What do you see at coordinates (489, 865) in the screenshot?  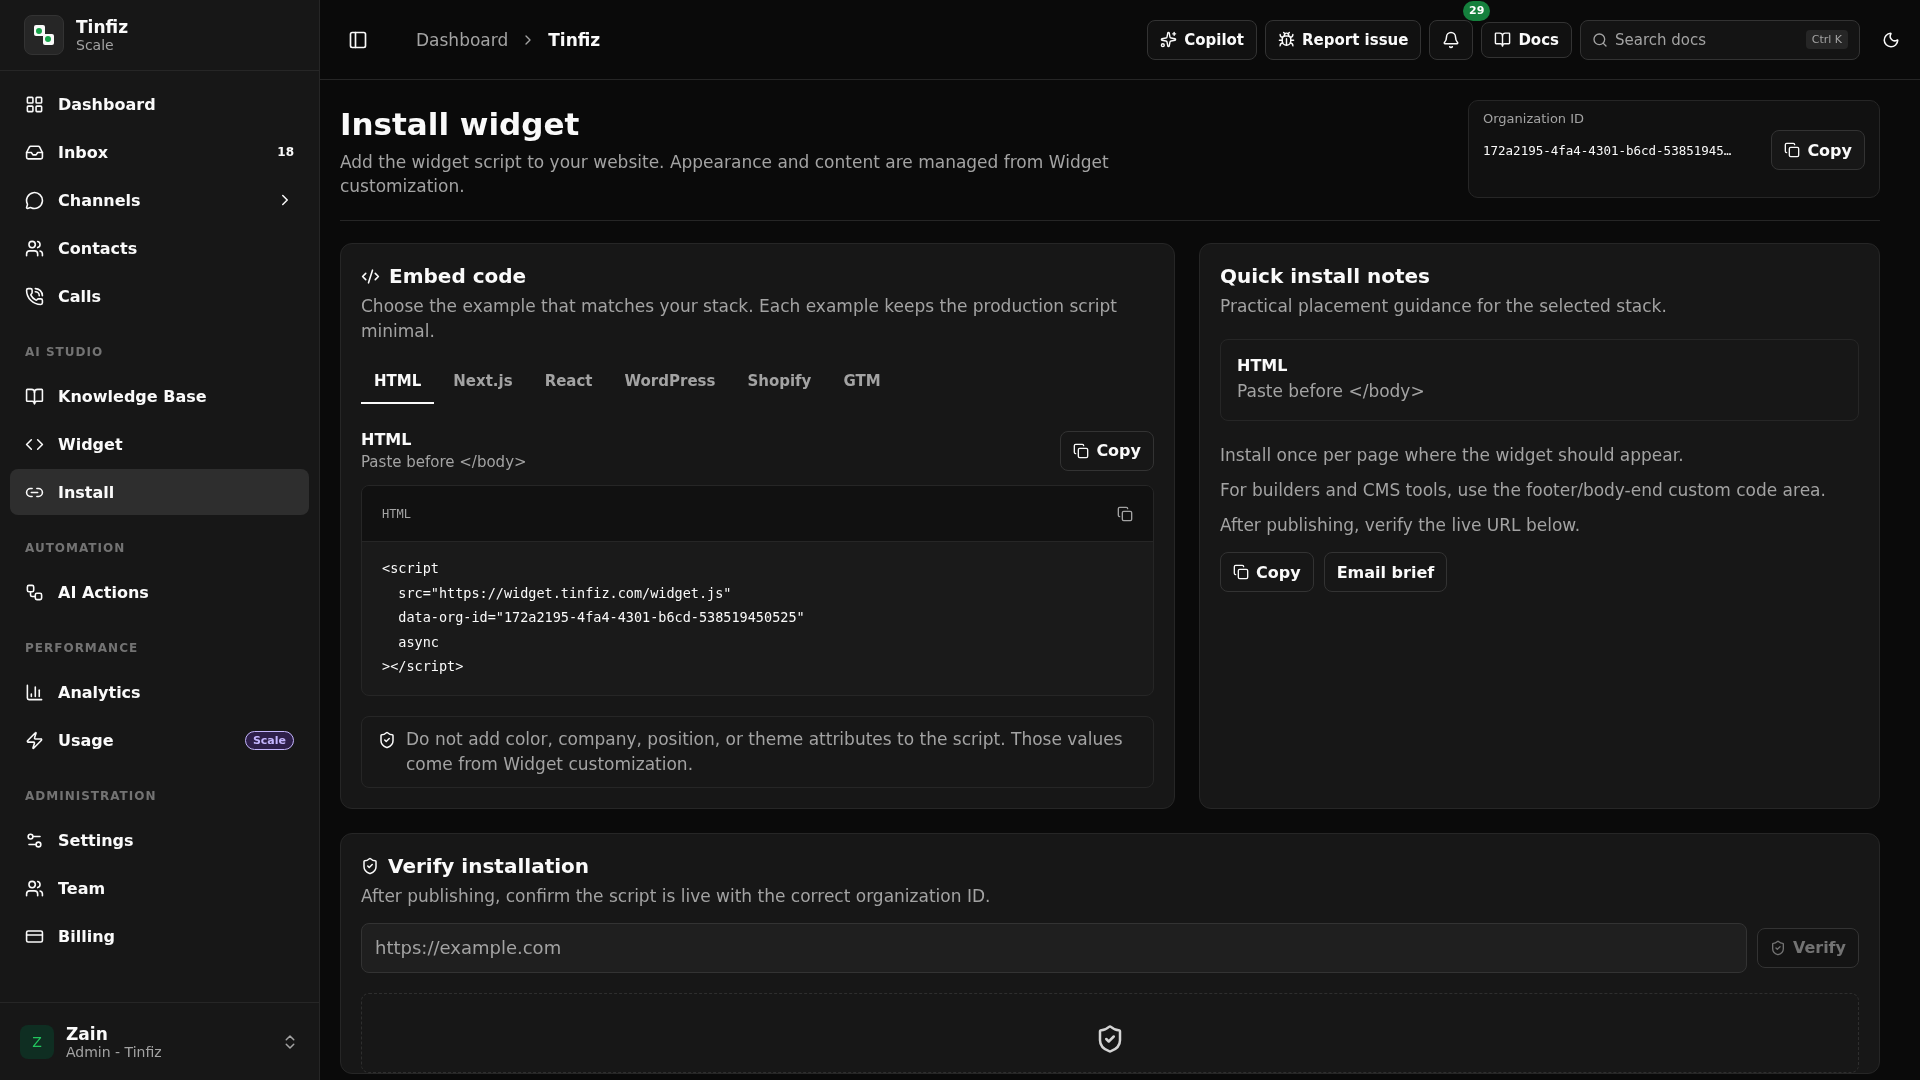 I see `card-title: Verify installation` at bounding box center [489, 865].